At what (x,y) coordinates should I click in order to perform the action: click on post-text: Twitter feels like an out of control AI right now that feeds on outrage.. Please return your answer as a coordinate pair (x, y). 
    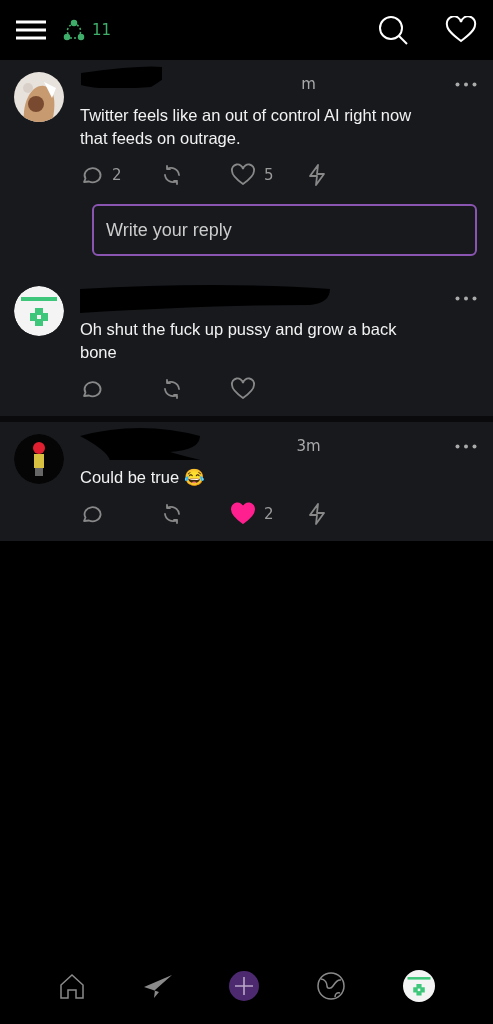
    Looking at the image, I should click on (246, 127).